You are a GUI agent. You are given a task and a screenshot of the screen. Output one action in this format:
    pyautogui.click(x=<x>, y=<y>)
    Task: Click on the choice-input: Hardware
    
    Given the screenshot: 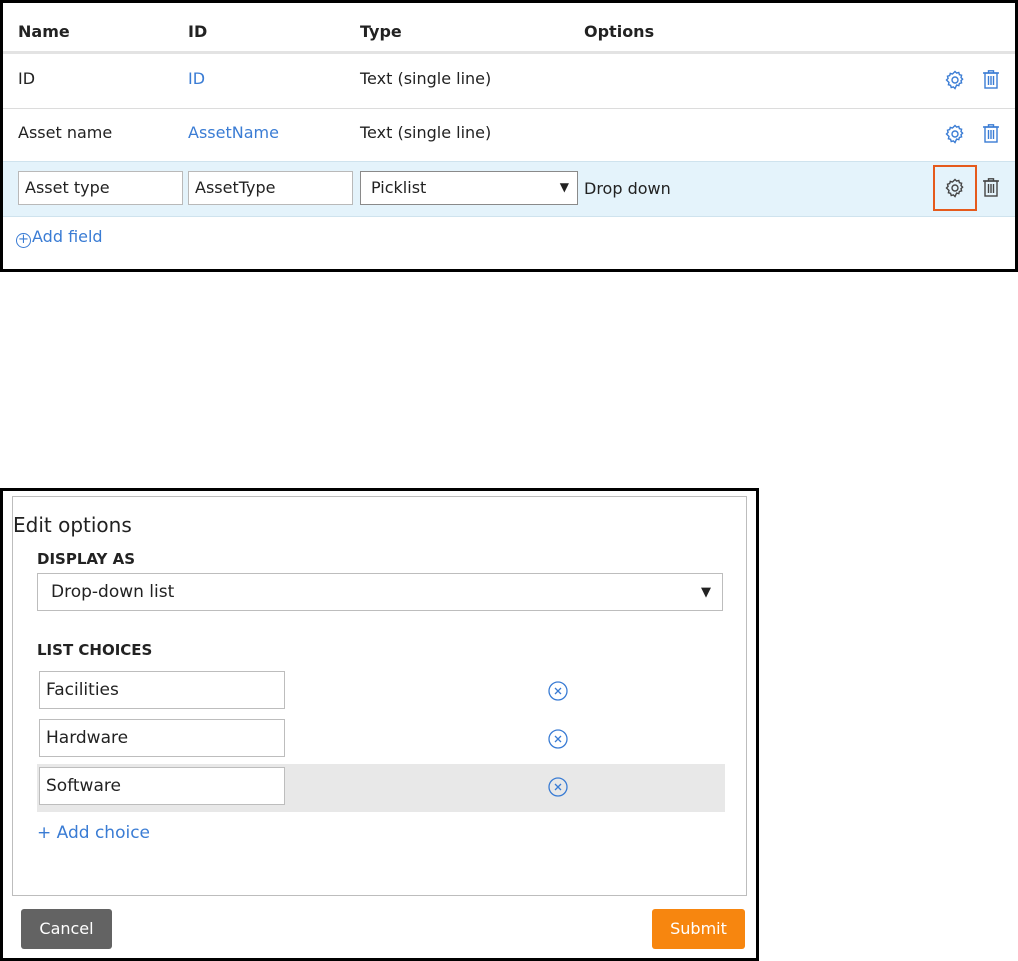 What is the action you would take?
    pyautogui.click(x=162, y=738)
    